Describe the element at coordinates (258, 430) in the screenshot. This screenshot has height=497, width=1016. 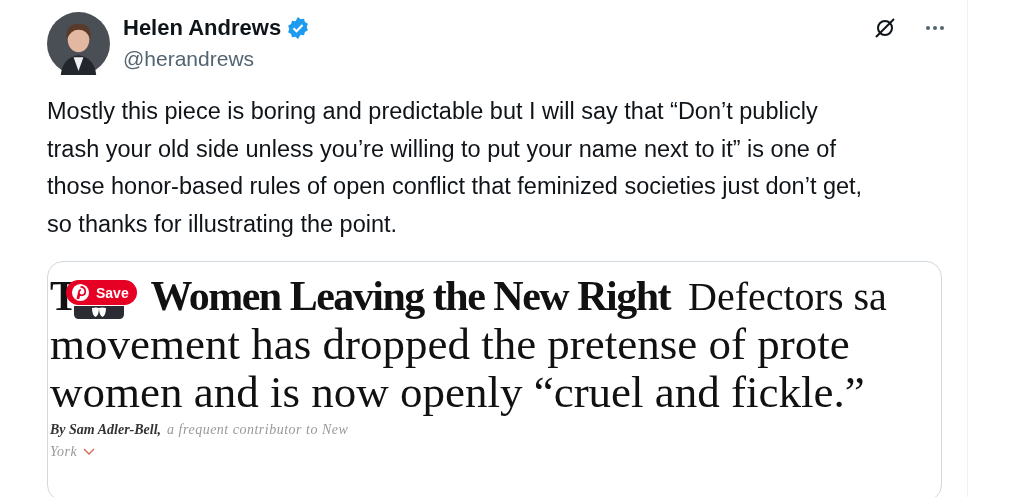
I see `byline-text: a frequent contributor to New` at that location.